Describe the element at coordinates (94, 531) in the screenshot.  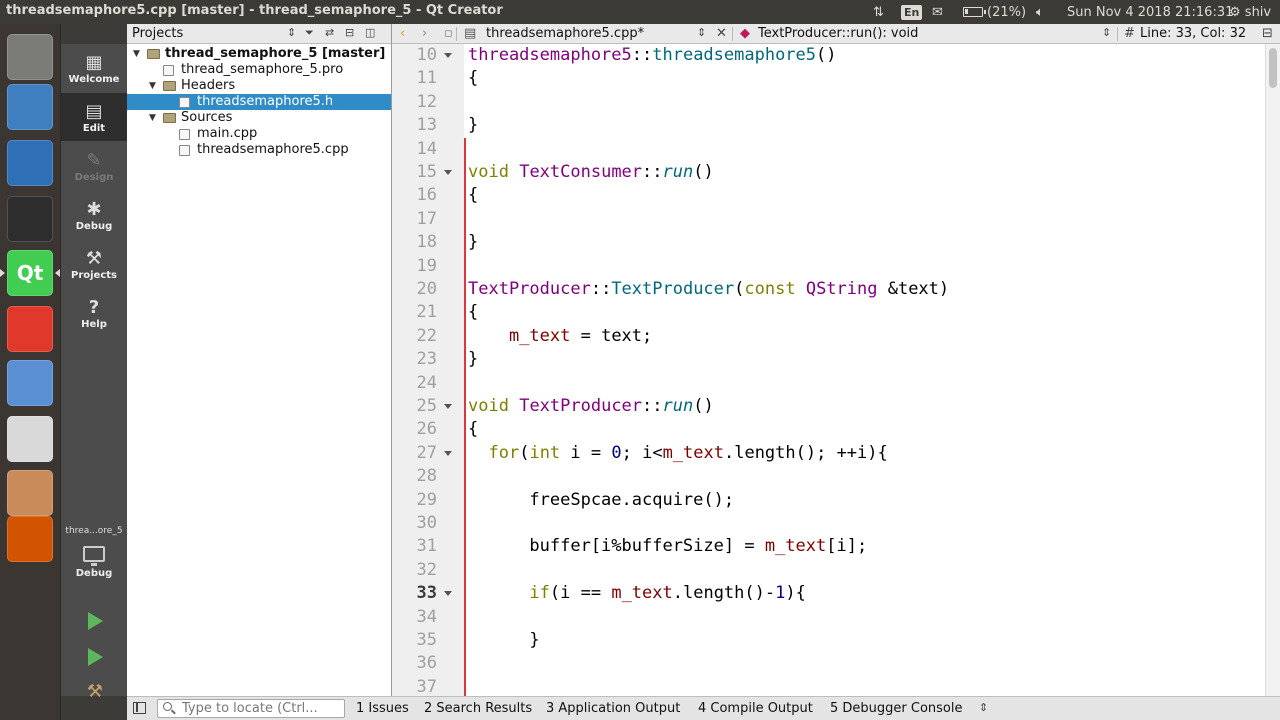
I see `kit-project-label: threa...ore_5` at that location.